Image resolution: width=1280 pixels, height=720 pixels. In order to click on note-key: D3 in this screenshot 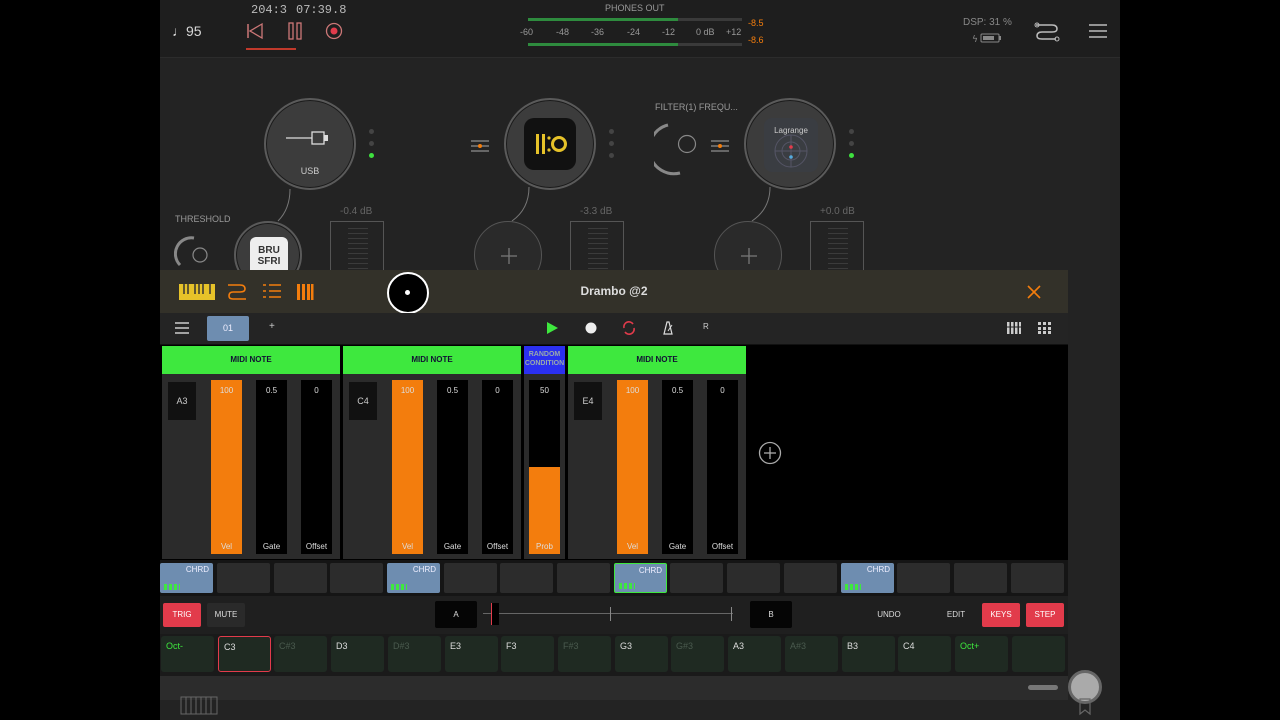, I will do `click(357, 654)`.